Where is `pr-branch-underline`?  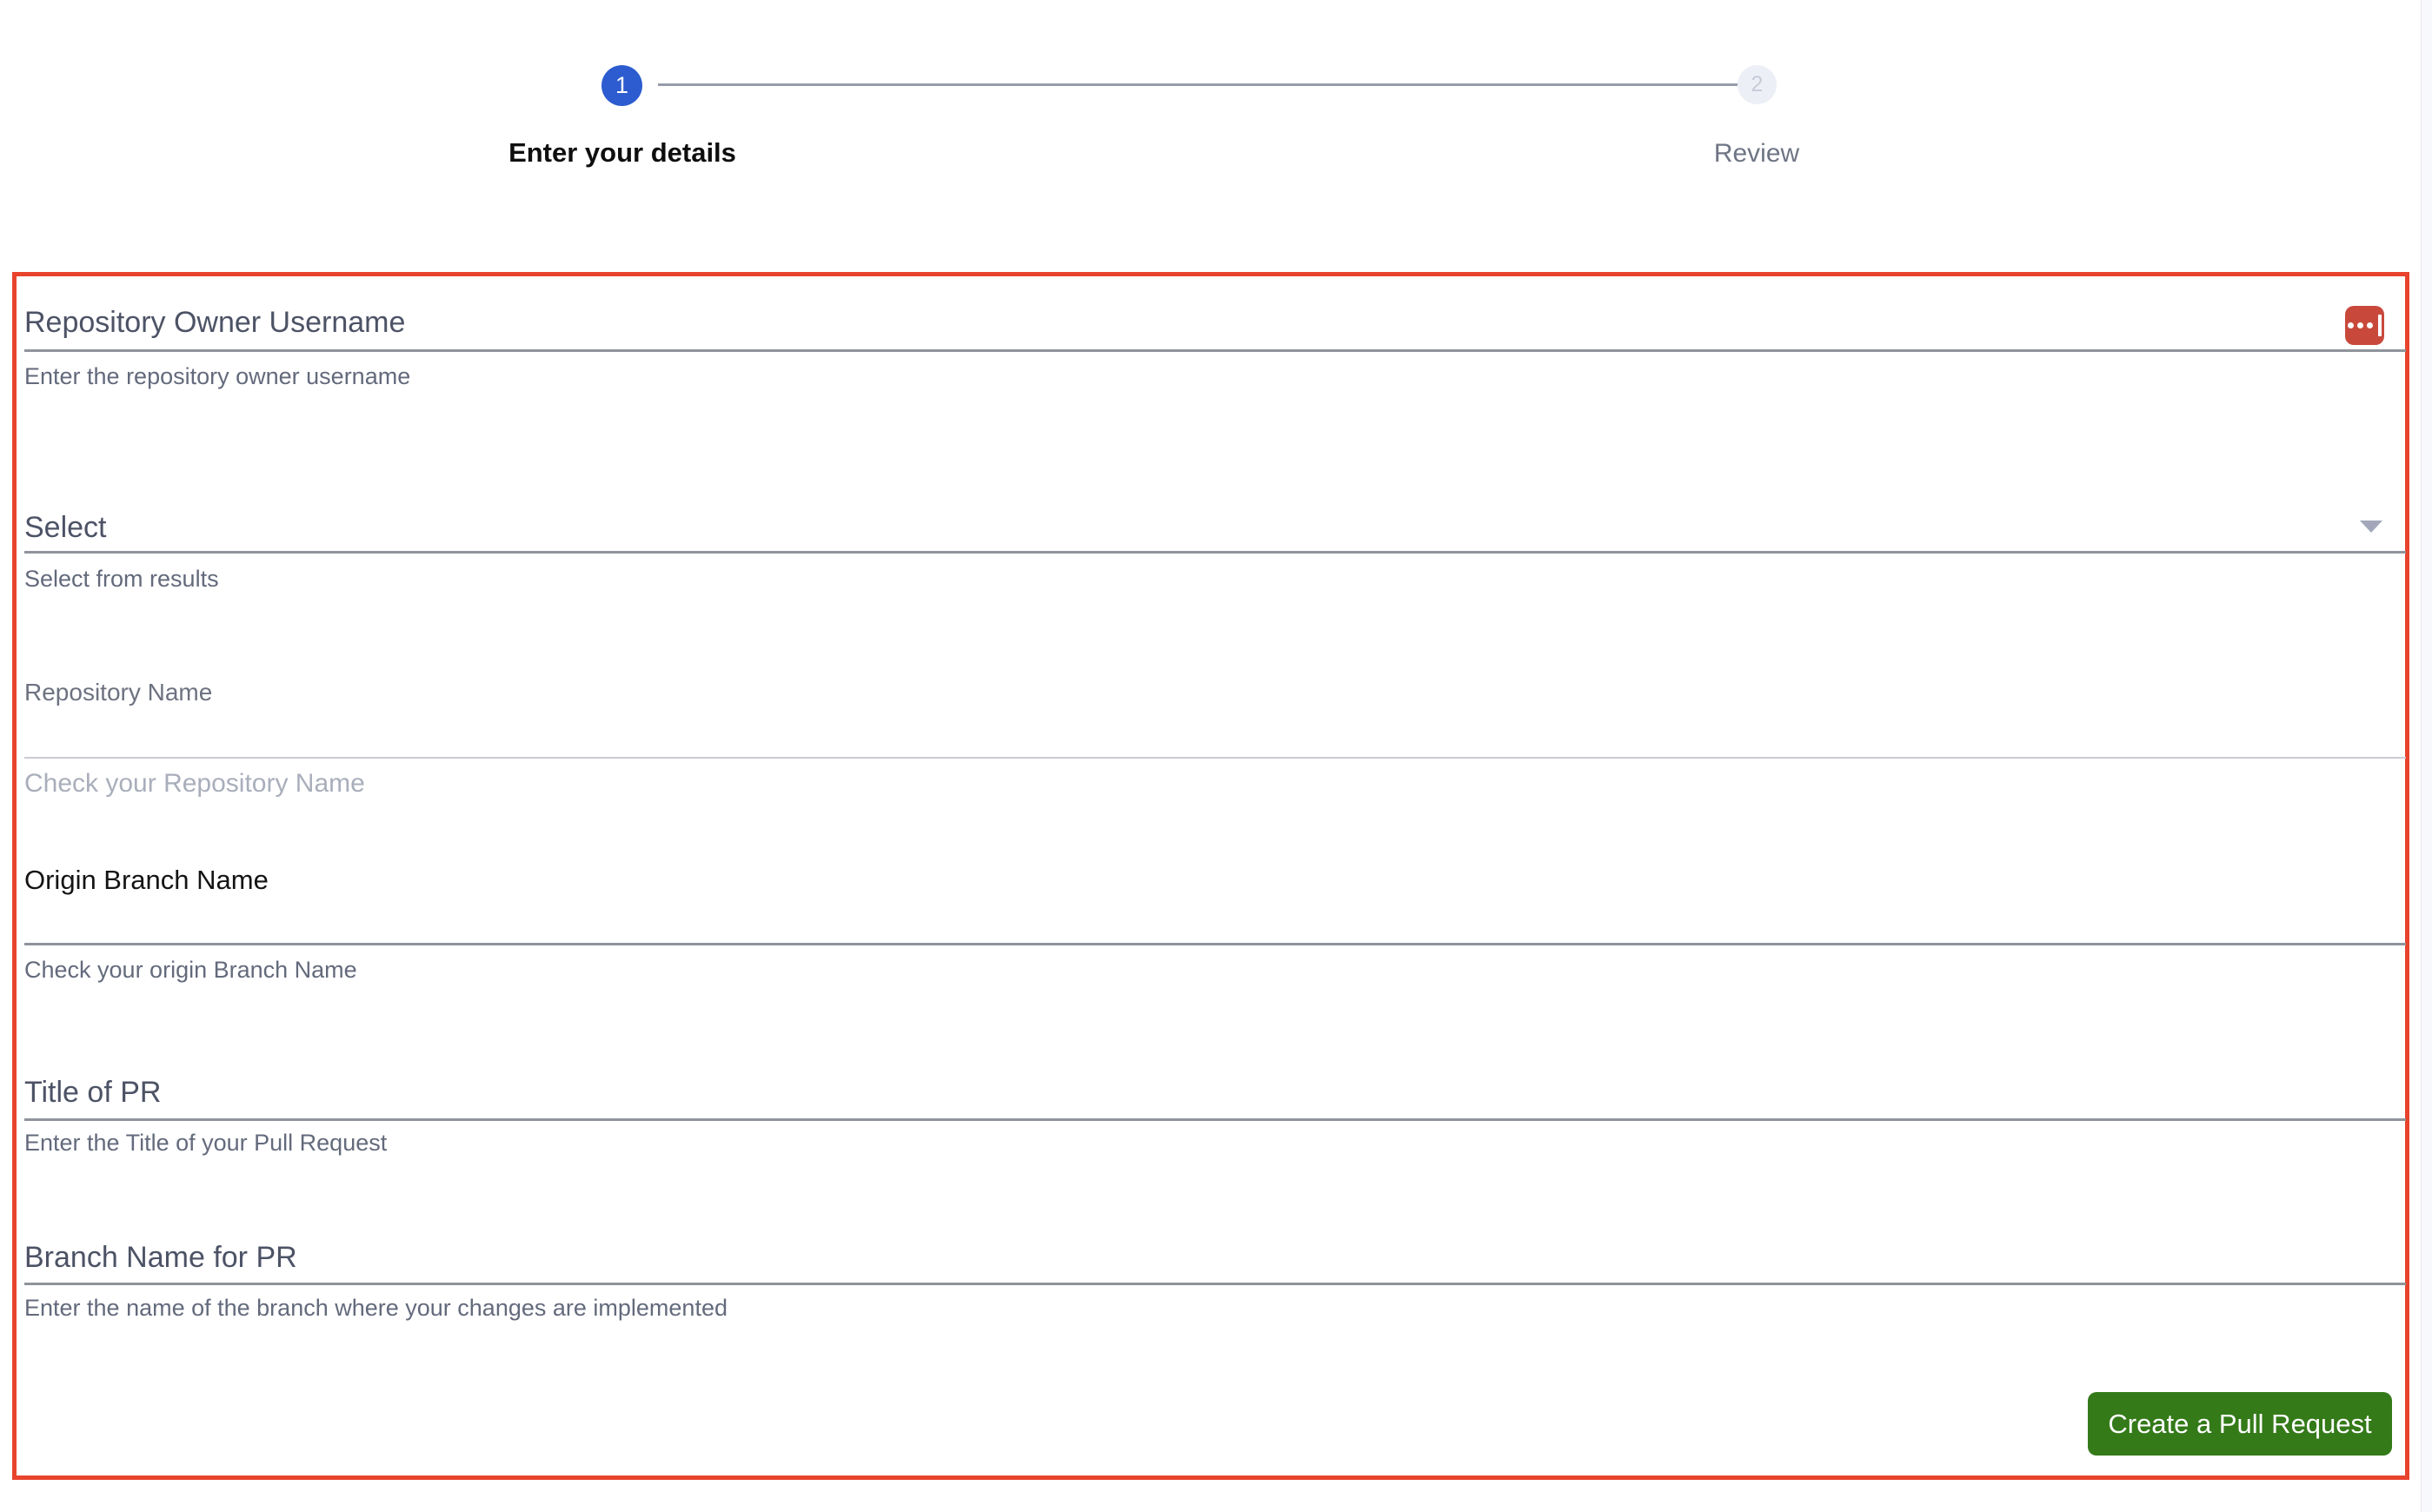
pr-branch-underline is located at coordinates (1215, 1284).